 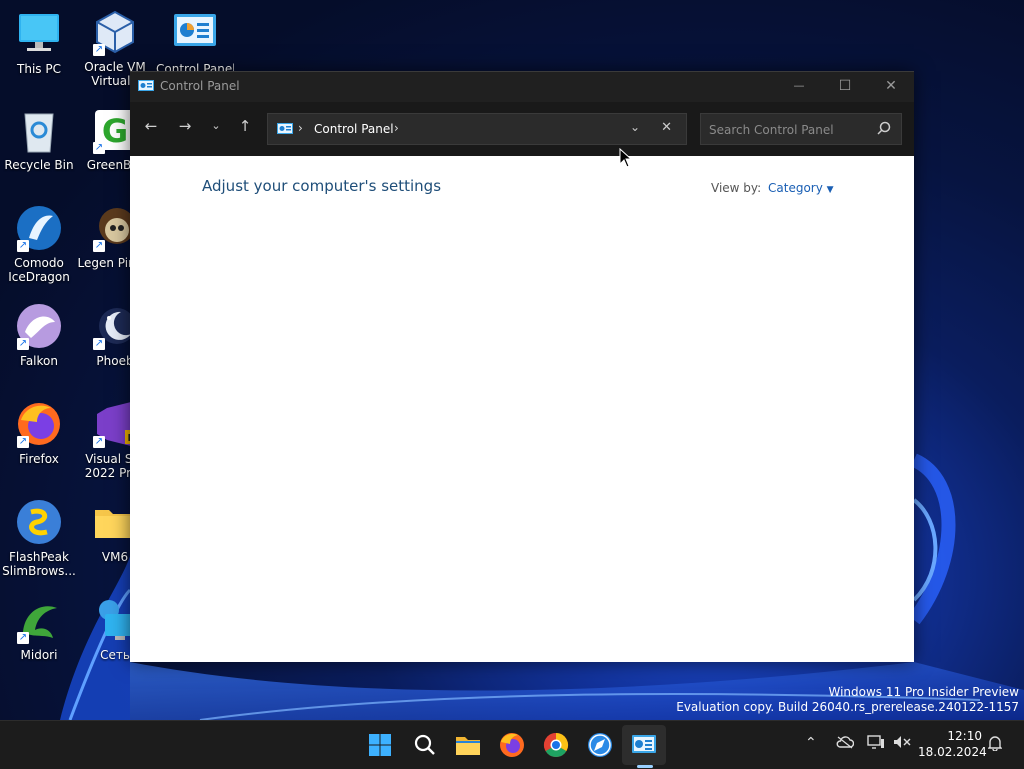 I want to click on desktop-icon-midori: ↗ Midori, so click(x=39, y=629).